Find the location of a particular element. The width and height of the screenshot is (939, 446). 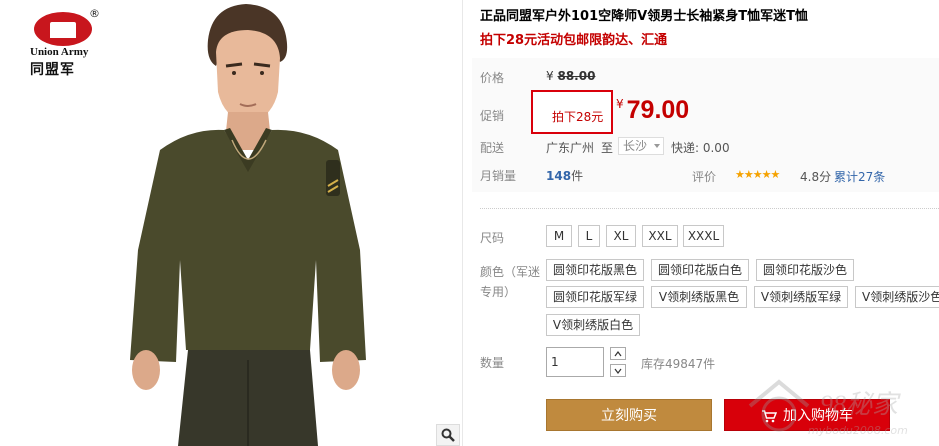

zoom-button is located at coordinates (448, 435).